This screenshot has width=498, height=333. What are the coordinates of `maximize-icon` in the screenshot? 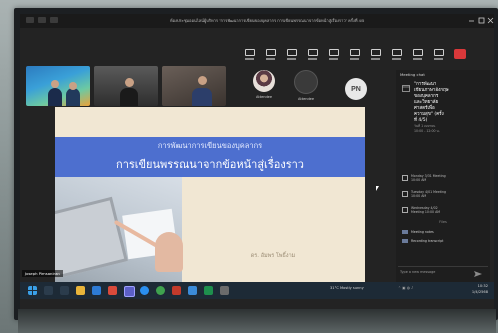 It's located at (481, 20).